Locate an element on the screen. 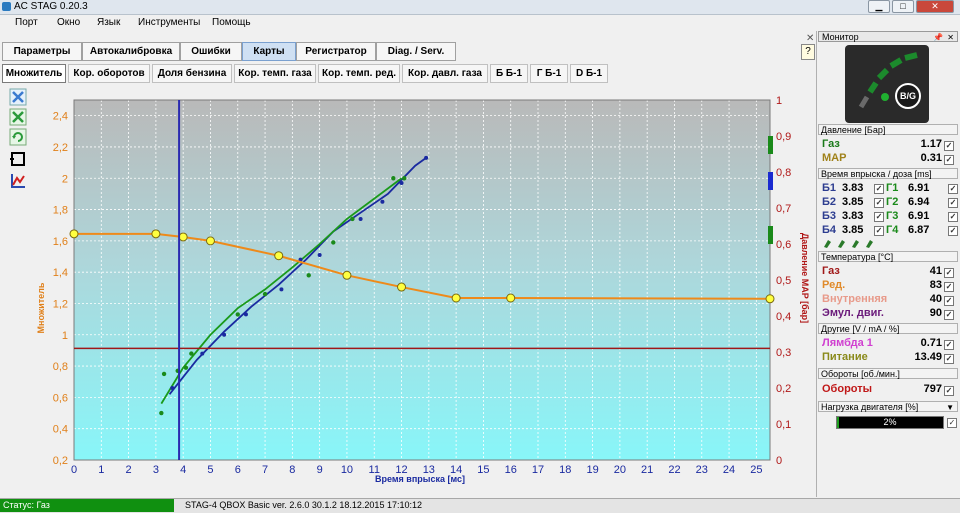  map-current-marker is located at coordinates (770, 181).